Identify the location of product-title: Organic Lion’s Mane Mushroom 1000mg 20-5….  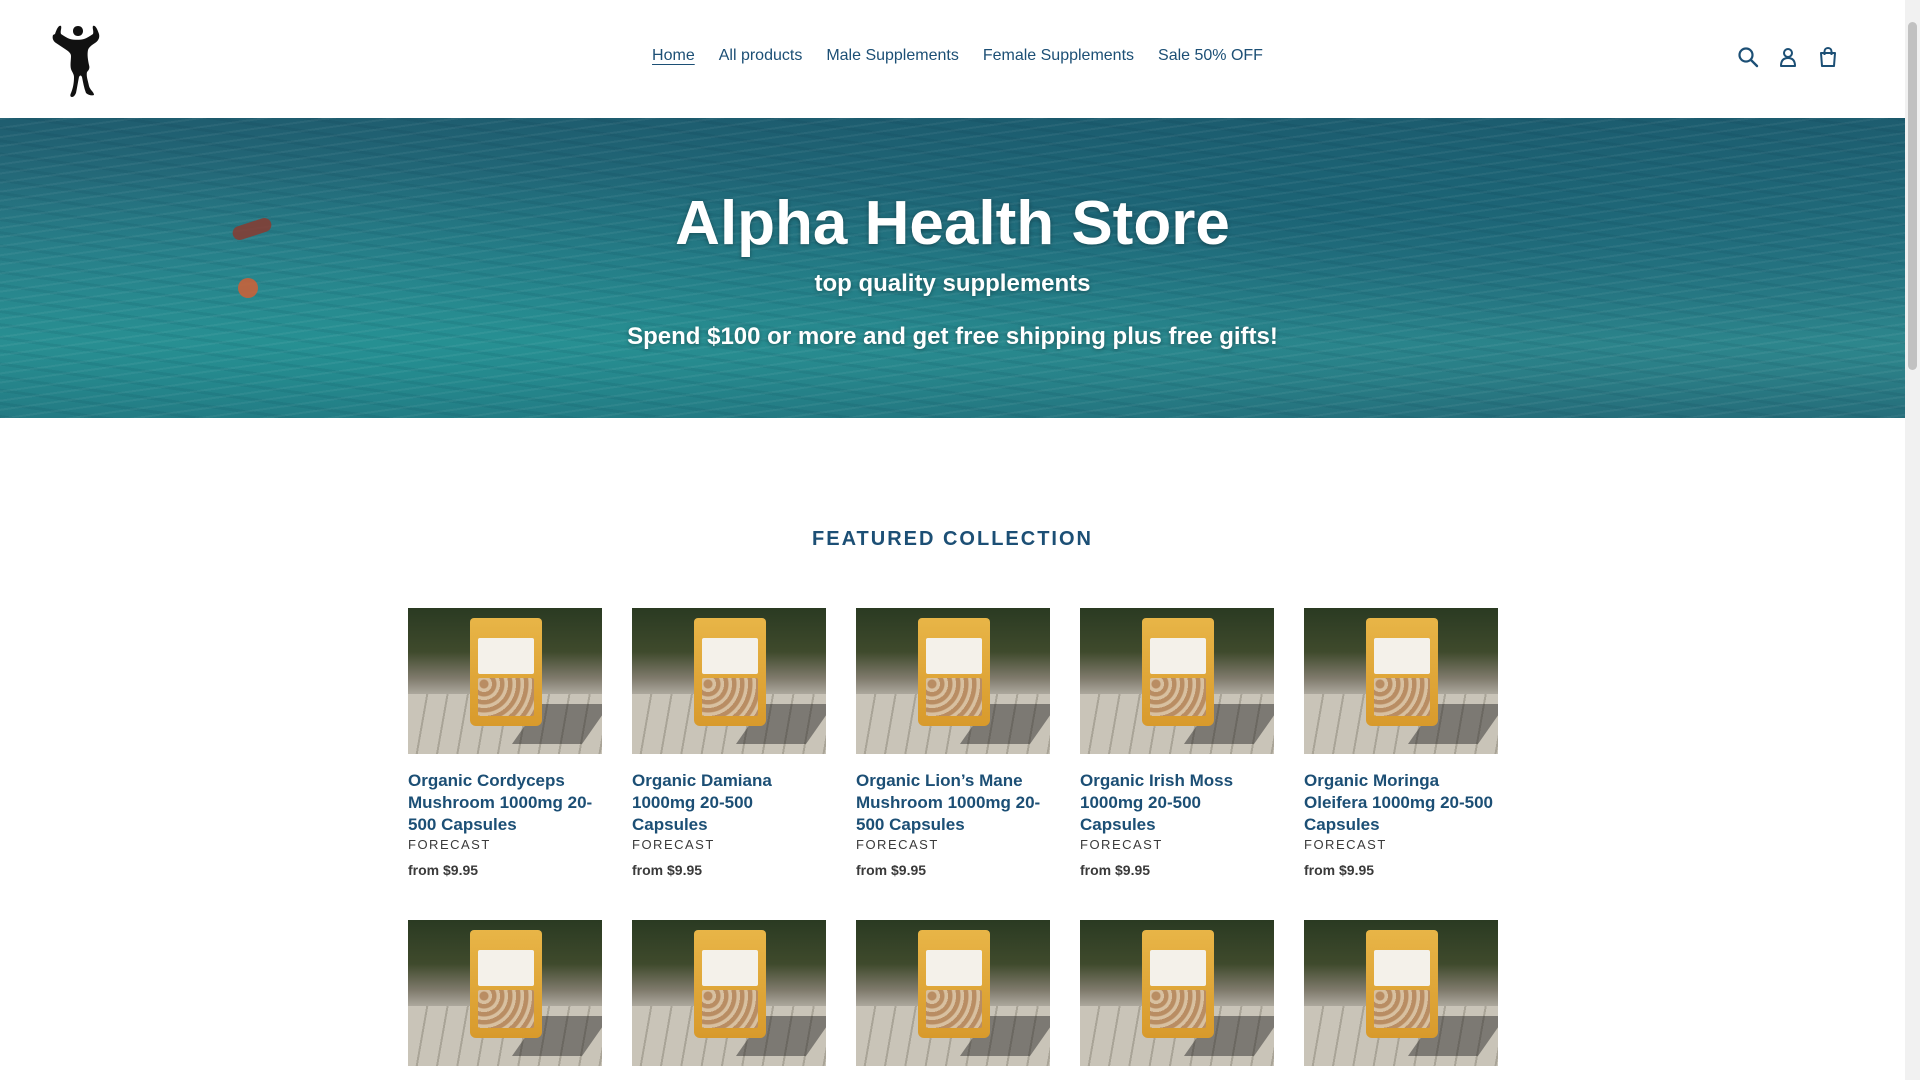
(953, 803).